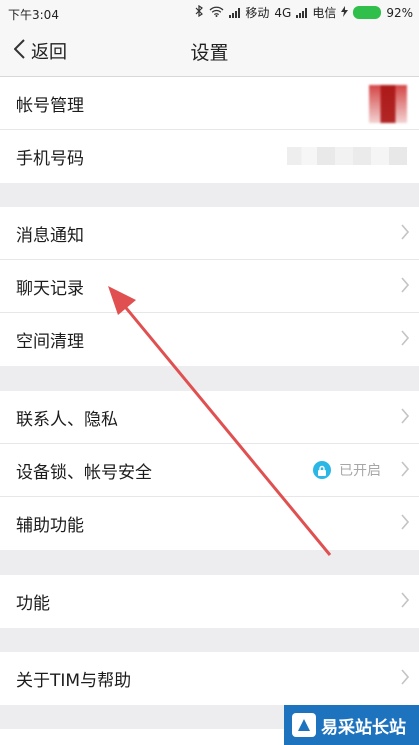  What do you see at coordinates (363, 727) in the screenshot?
I see `watermark-text: 易采站长站` at bounding box center [363, 727].